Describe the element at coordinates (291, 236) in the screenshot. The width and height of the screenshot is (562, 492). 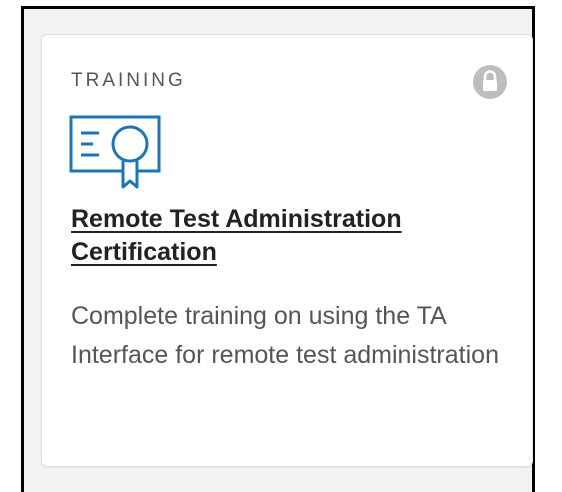
I see `course-title-link: Remote Test Administration Certification` at that location.